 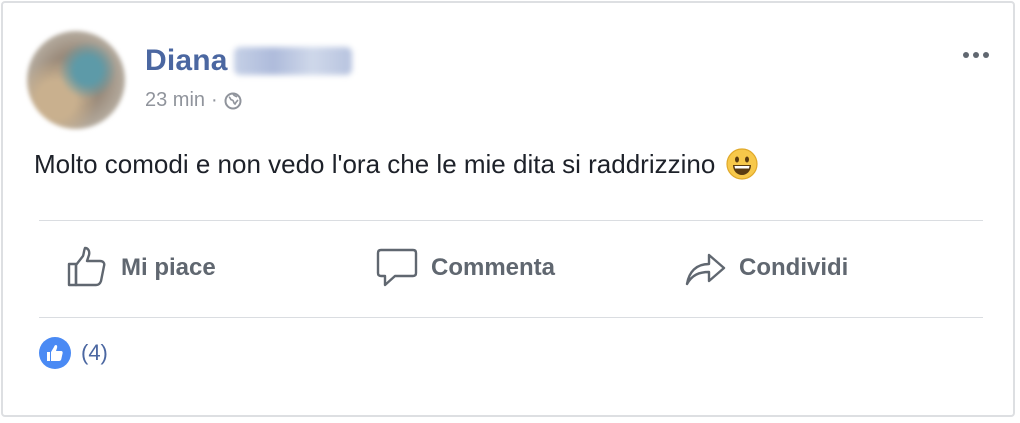 I want to click on share-arrow-icon, so click(x=705, y=268).